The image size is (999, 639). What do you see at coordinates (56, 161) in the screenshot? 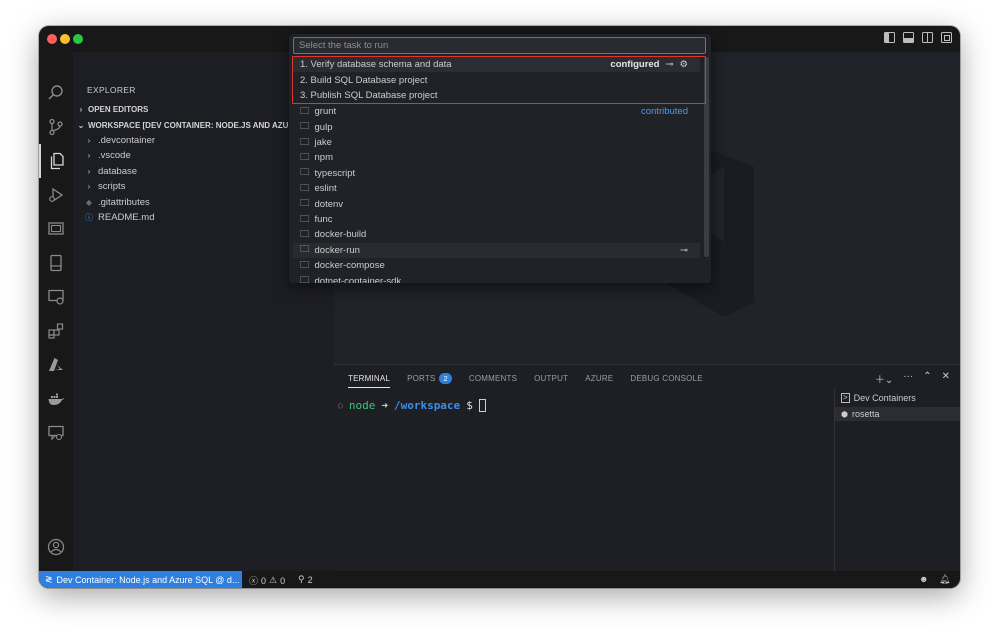
I see `explorer-icon` at bounding box center [56, 161].